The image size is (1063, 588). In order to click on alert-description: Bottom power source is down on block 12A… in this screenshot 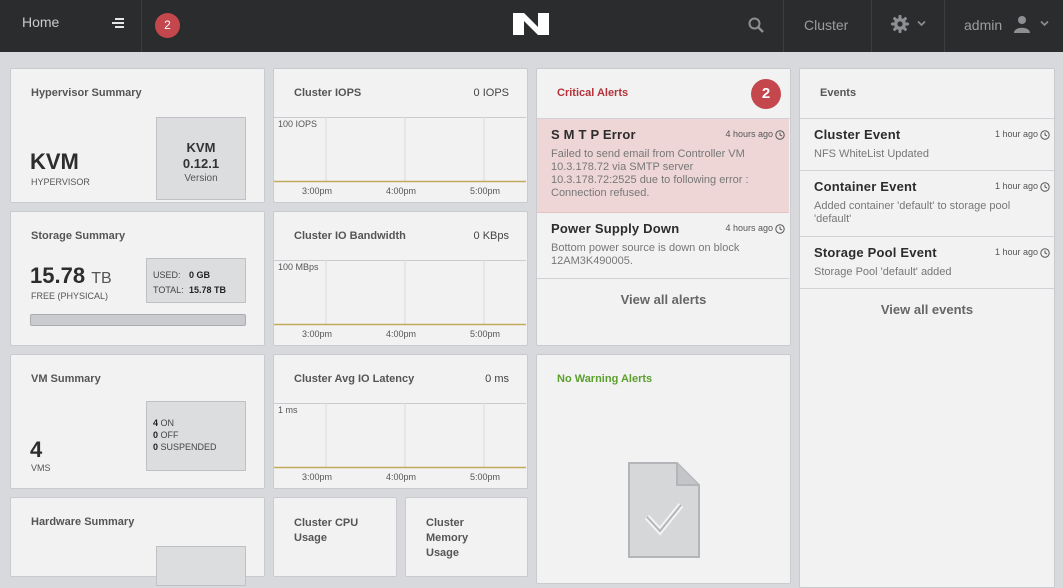, I will do `click(645, 254)`.